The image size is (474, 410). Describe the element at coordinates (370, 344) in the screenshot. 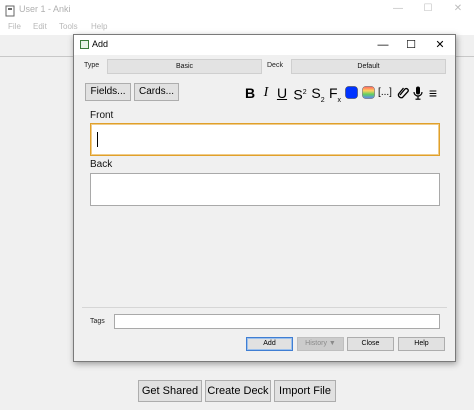

I see `close-button: Close` at that location.